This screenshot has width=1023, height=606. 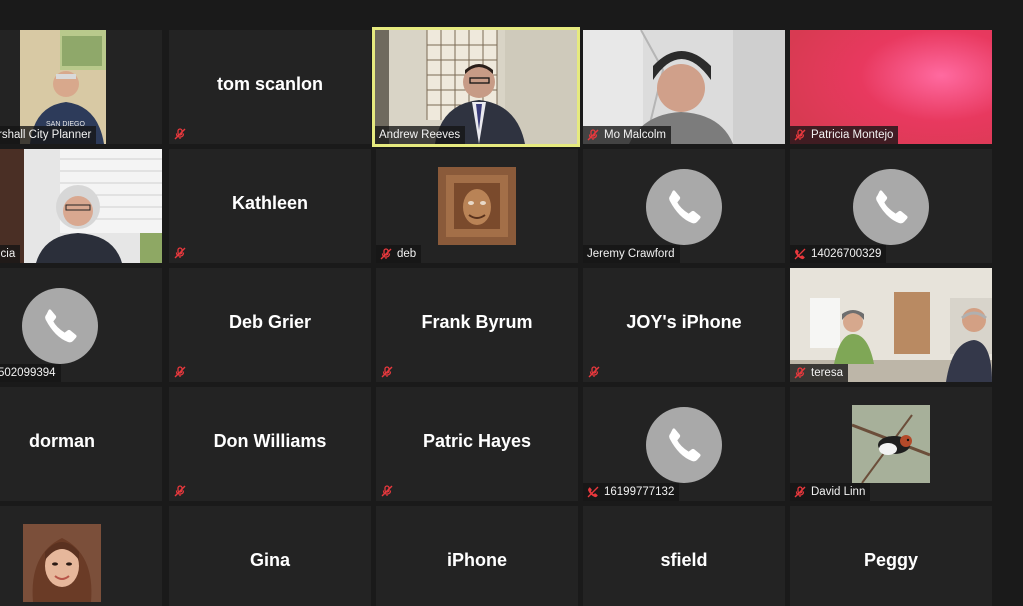 I want to click on participant-name: teresa, so click(x=827, y=373).